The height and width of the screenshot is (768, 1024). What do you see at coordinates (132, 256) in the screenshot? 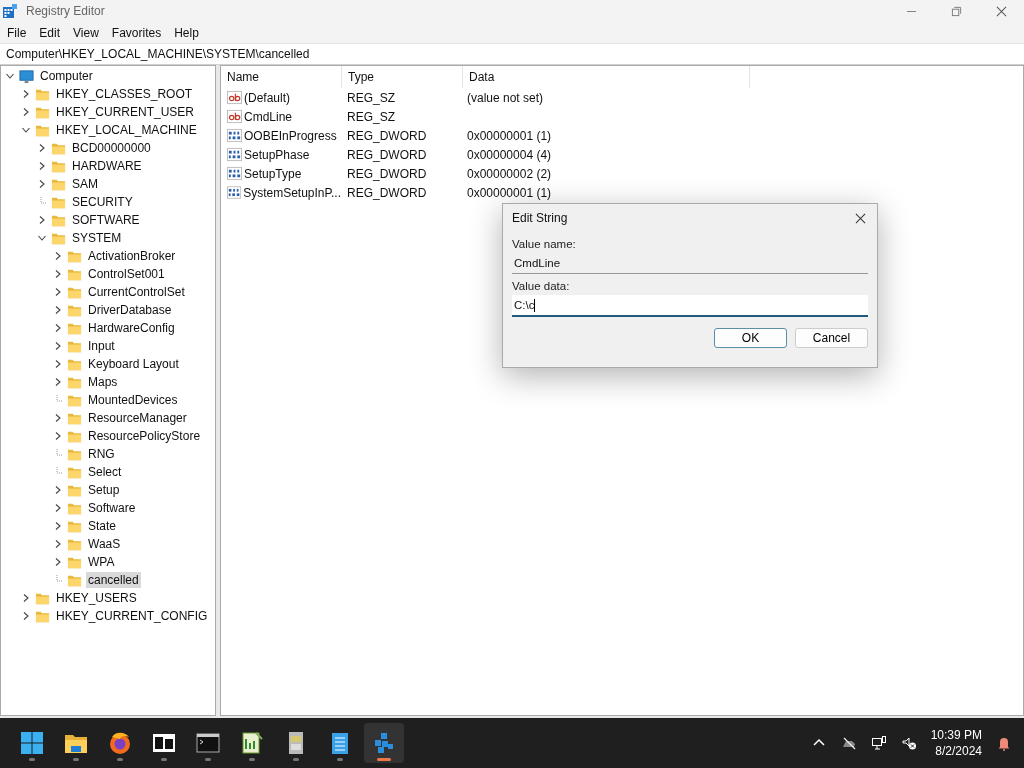
I see `tree-item: ActivationBroker` at bounding box center [132, 256].